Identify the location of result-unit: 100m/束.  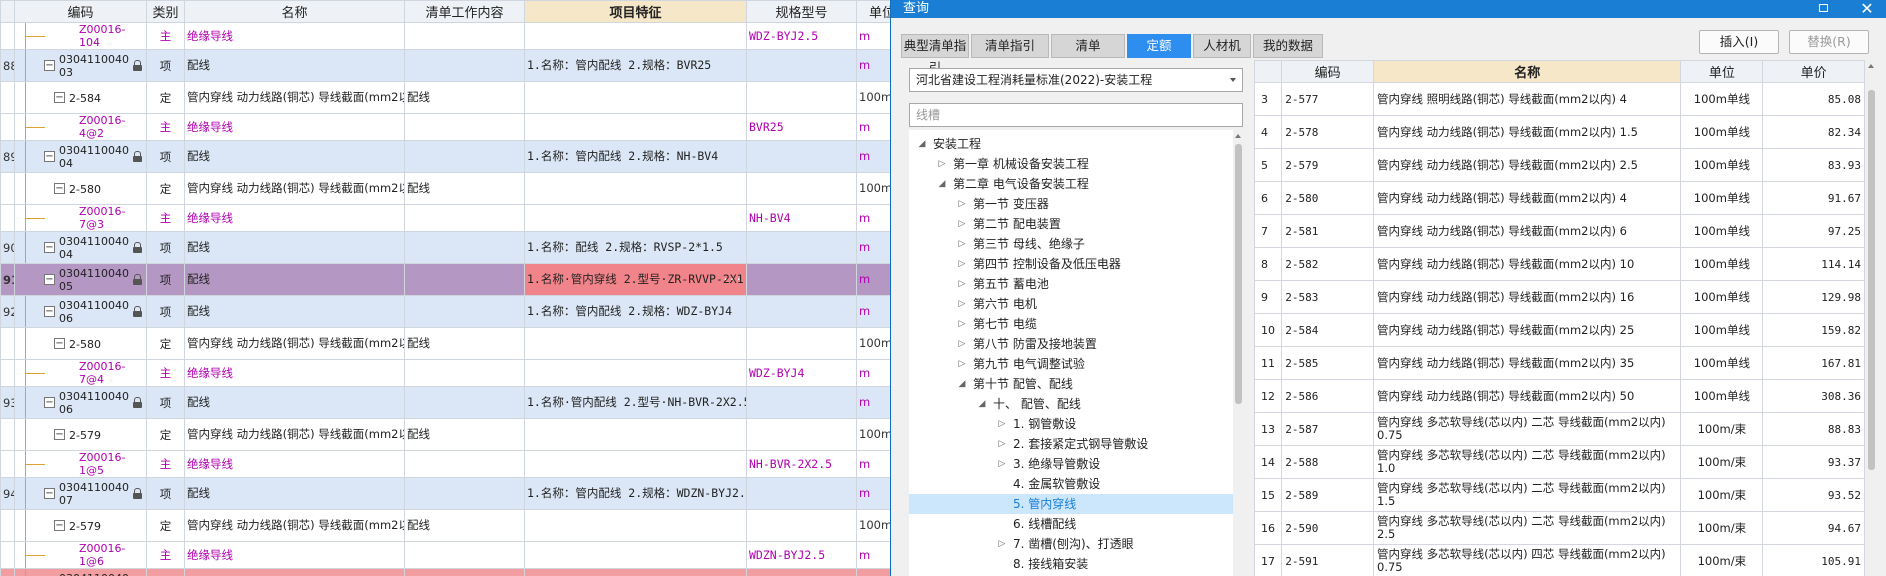
(1722, 560).